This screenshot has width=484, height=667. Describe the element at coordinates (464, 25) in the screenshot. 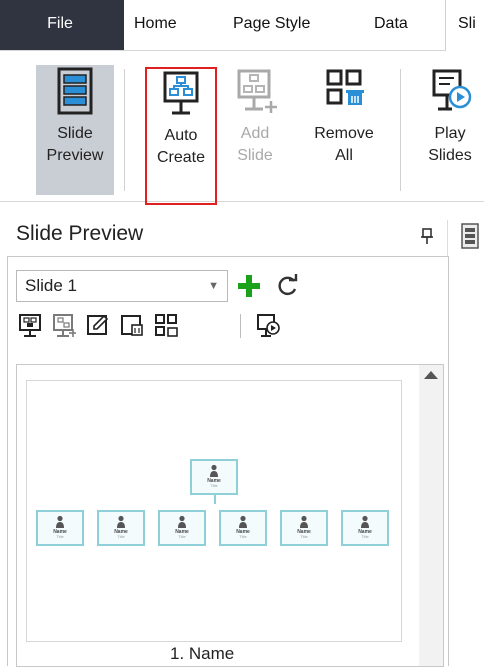

I see `menu-slides: Sli` at that location.